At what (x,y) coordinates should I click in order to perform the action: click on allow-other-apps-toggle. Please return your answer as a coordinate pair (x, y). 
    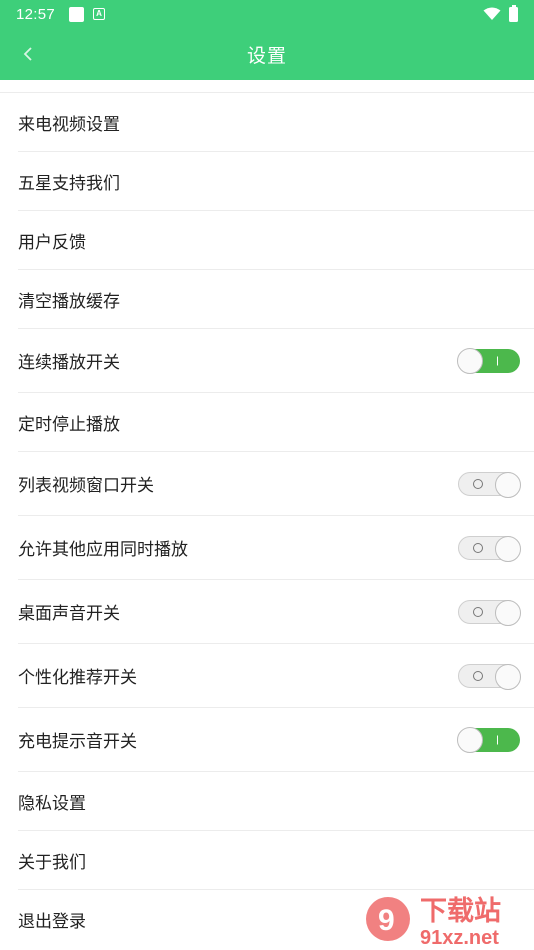
    Looking at the image, I should click on (489, 548).